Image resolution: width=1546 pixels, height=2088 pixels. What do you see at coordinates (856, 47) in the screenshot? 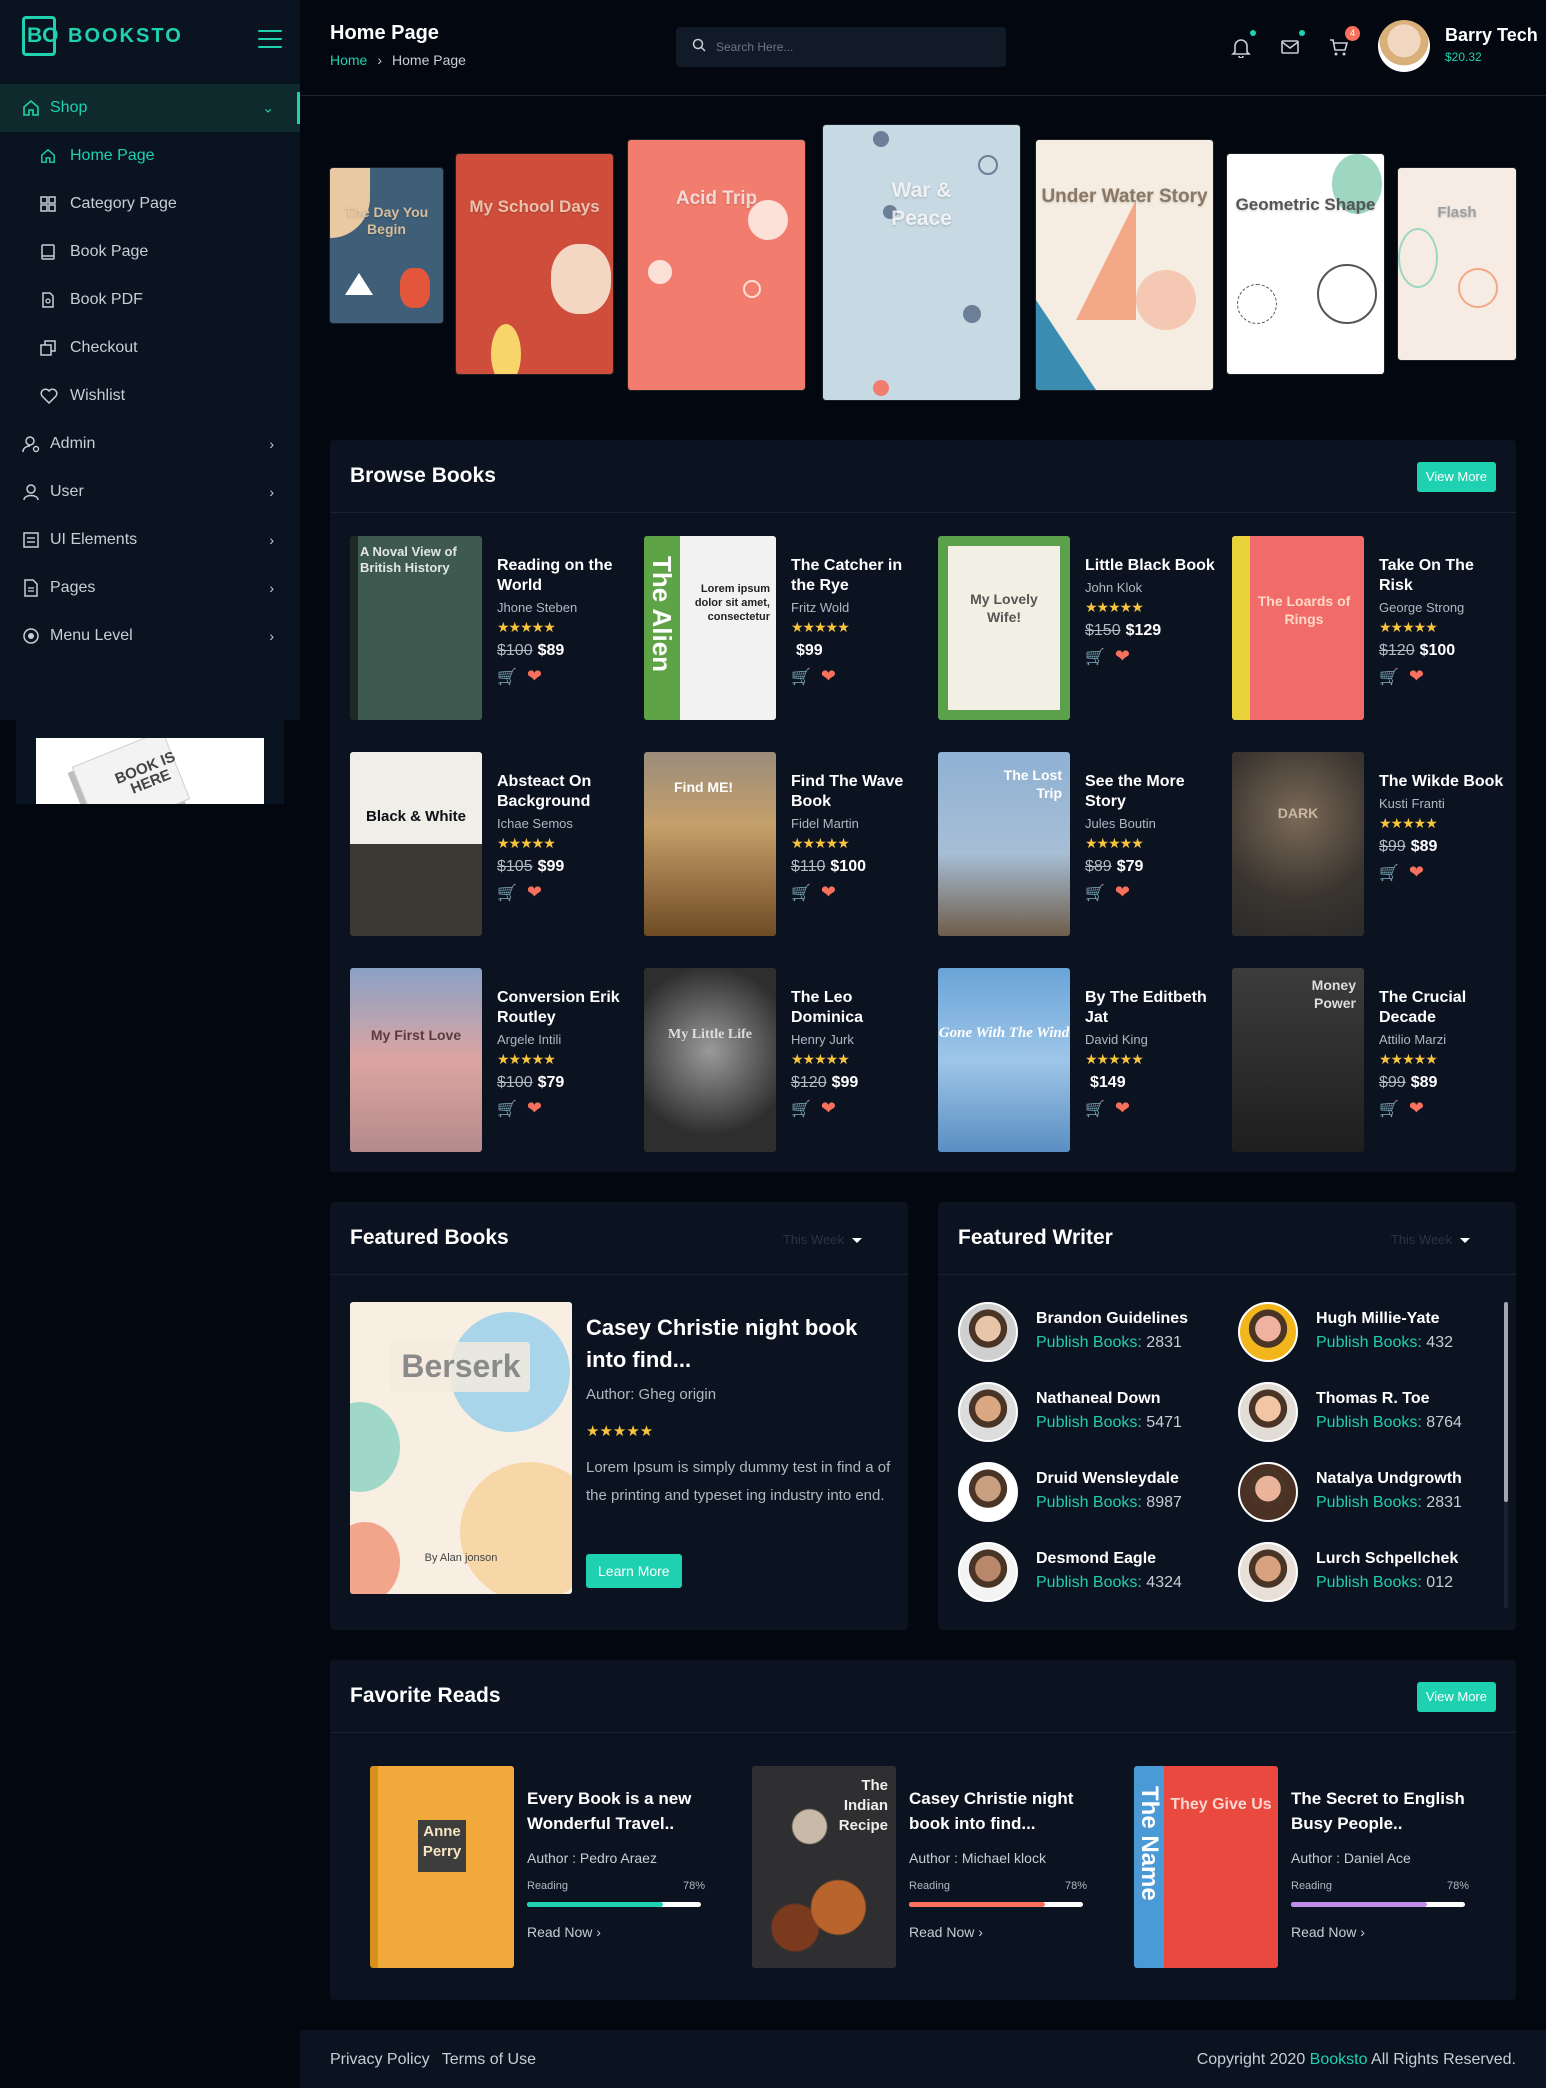
I see `search-input` at bounding box center [856, 47].